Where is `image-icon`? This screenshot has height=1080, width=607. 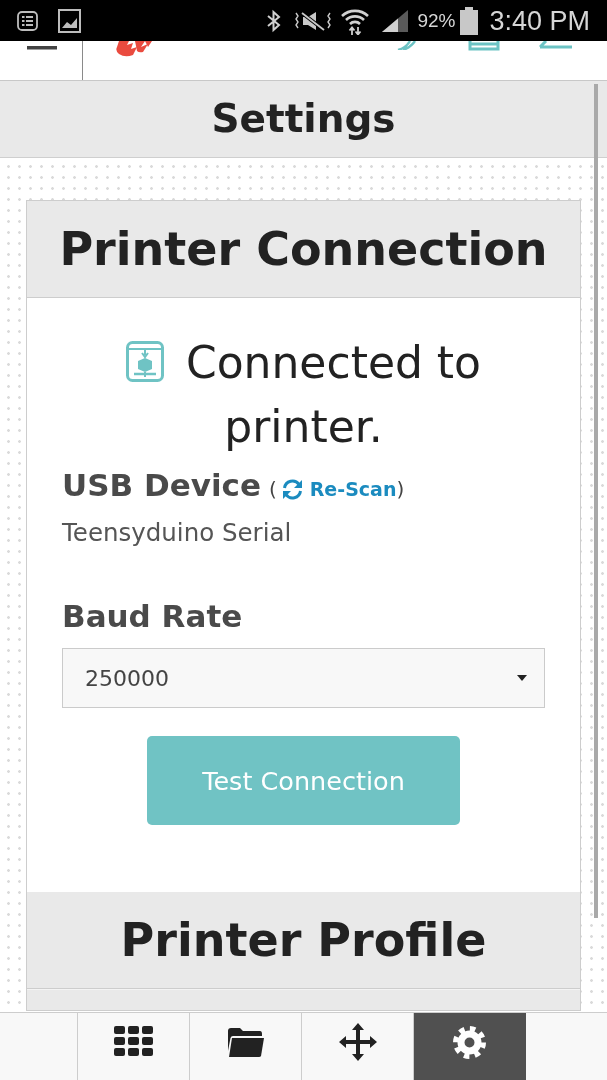
image-icon is located at coordinates (69, 20).